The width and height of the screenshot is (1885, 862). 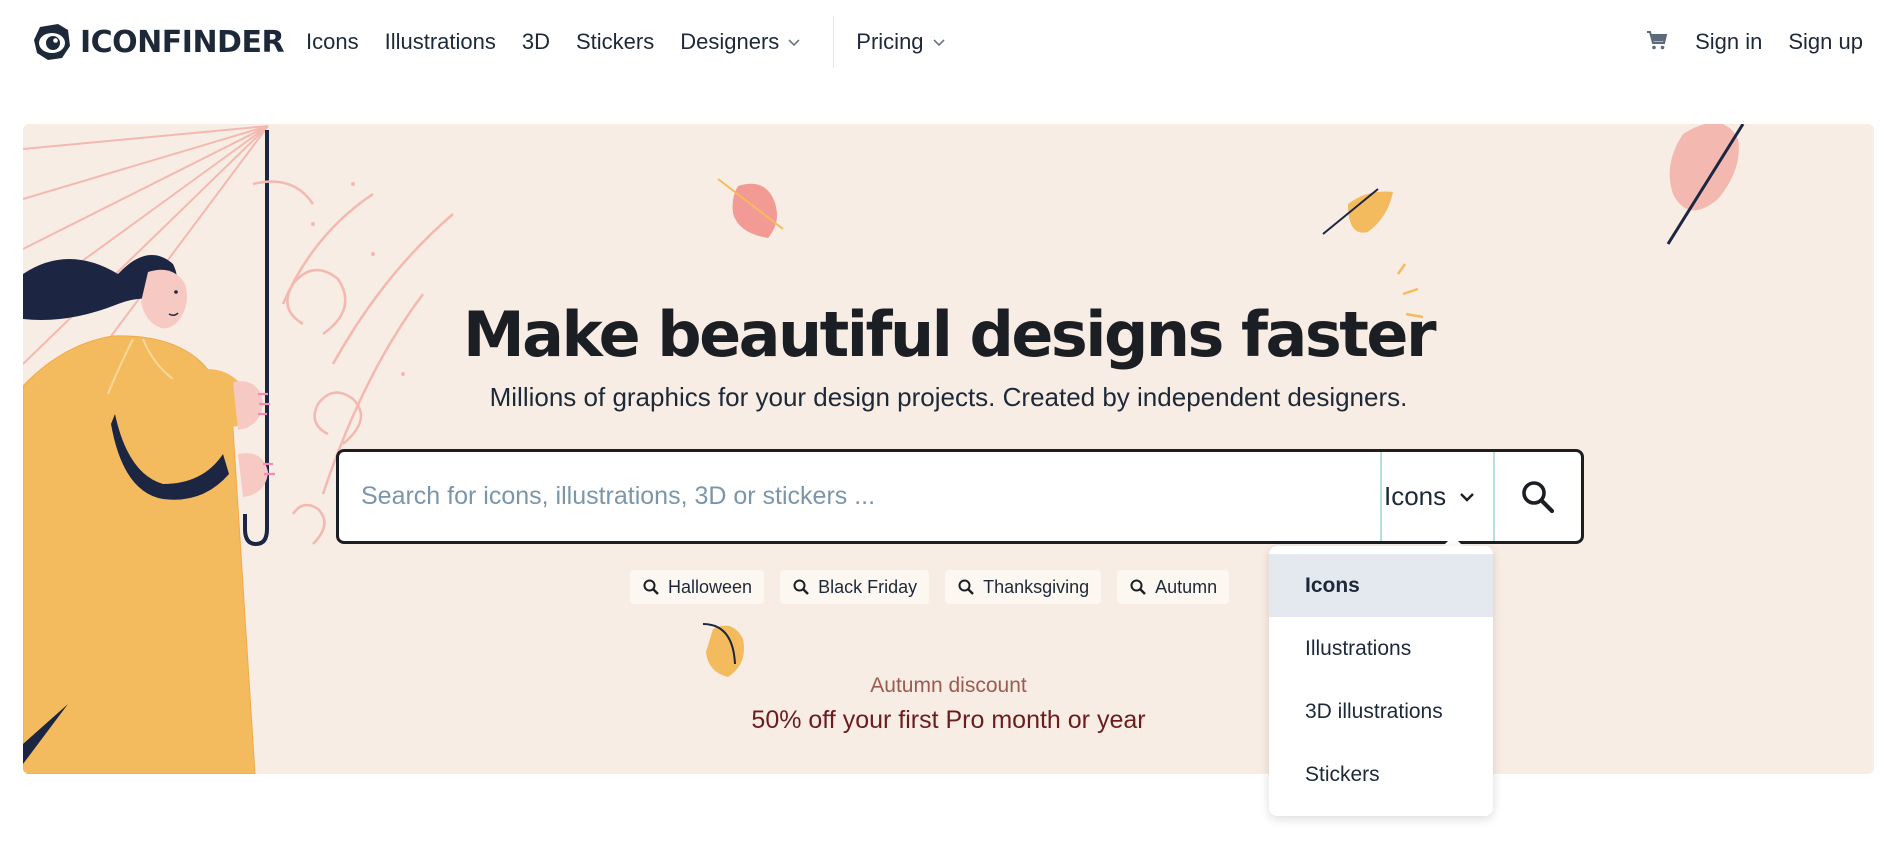 I want to click on nav-divider, so click(x=834, y=42).